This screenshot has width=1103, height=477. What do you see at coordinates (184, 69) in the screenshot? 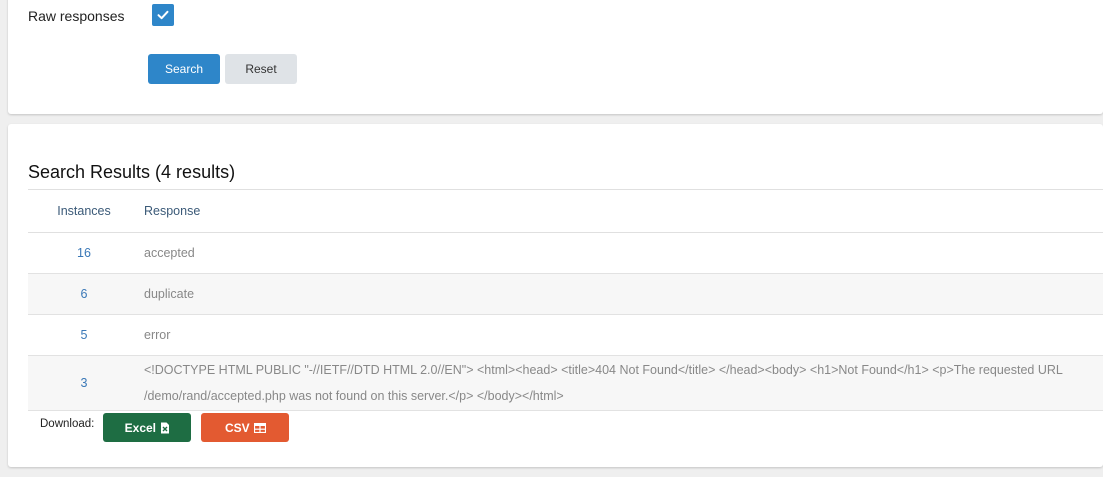
I see `search-button: Search` at bounding box center [184, 69].